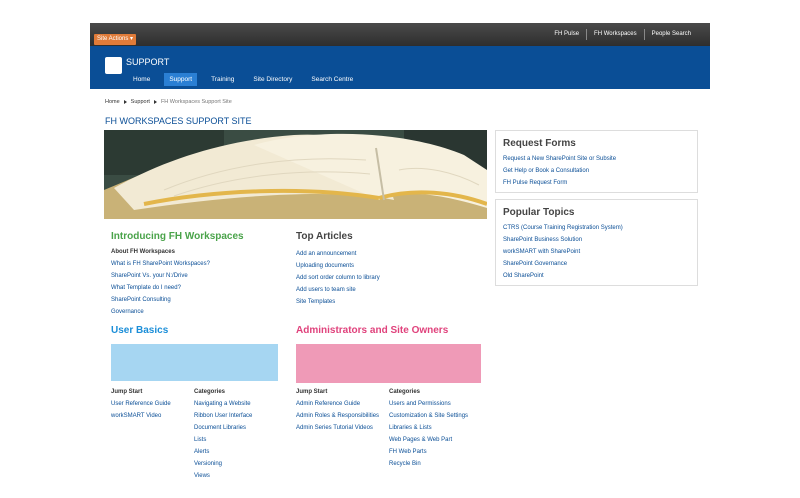  Describe the element at coordinates (600, 264) in the screenshot. I see `link-sharepoint-governance: SharePoint Governance` at that location.